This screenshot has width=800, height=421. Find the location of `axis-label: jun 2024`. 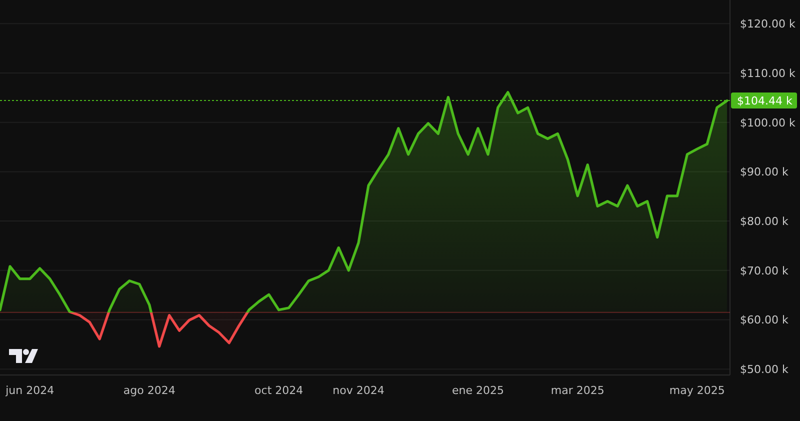

axis-label: jun 2024 is located at coordinates (30, 390).